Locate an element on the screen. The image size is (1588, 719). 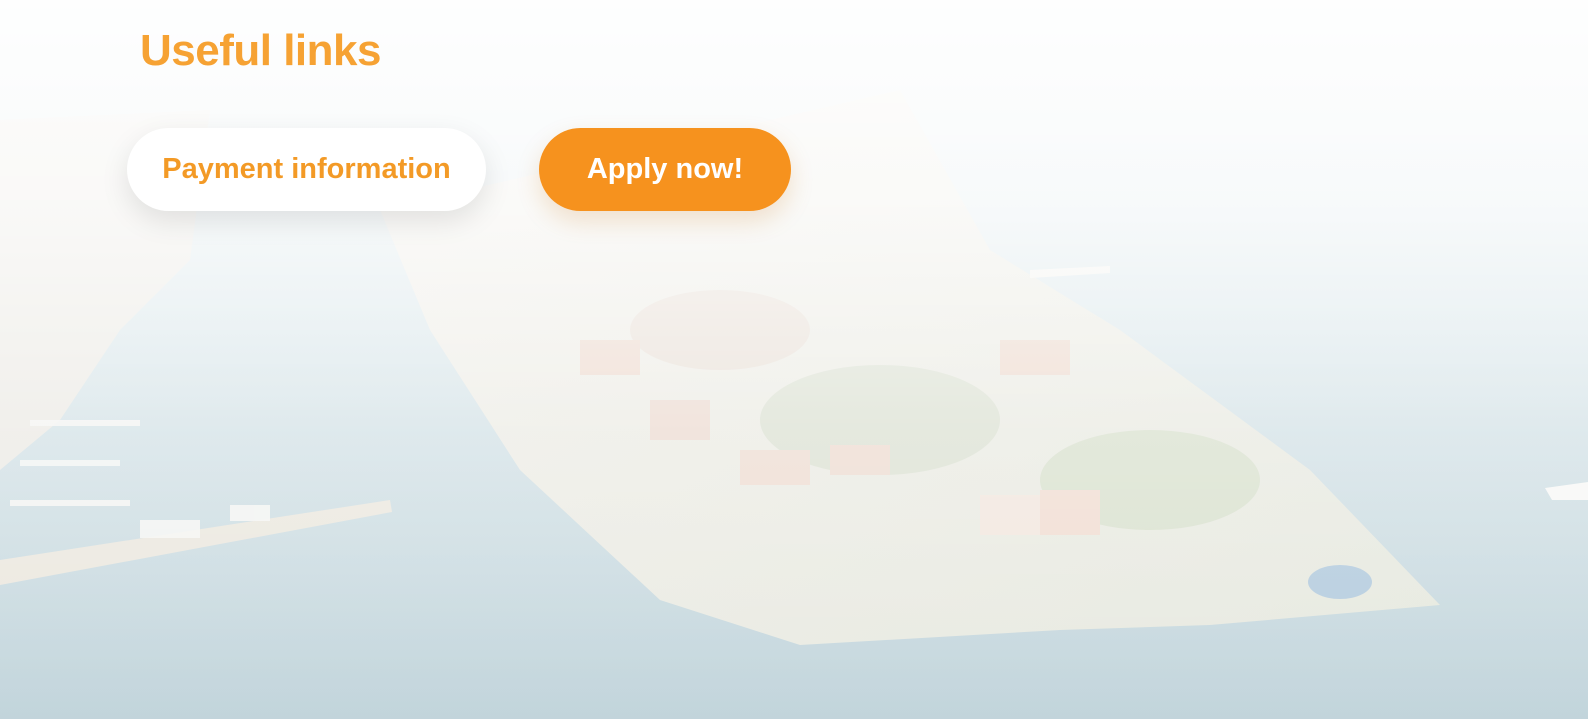
payment-information-button: Payment information is located at coordinates (306, 169).